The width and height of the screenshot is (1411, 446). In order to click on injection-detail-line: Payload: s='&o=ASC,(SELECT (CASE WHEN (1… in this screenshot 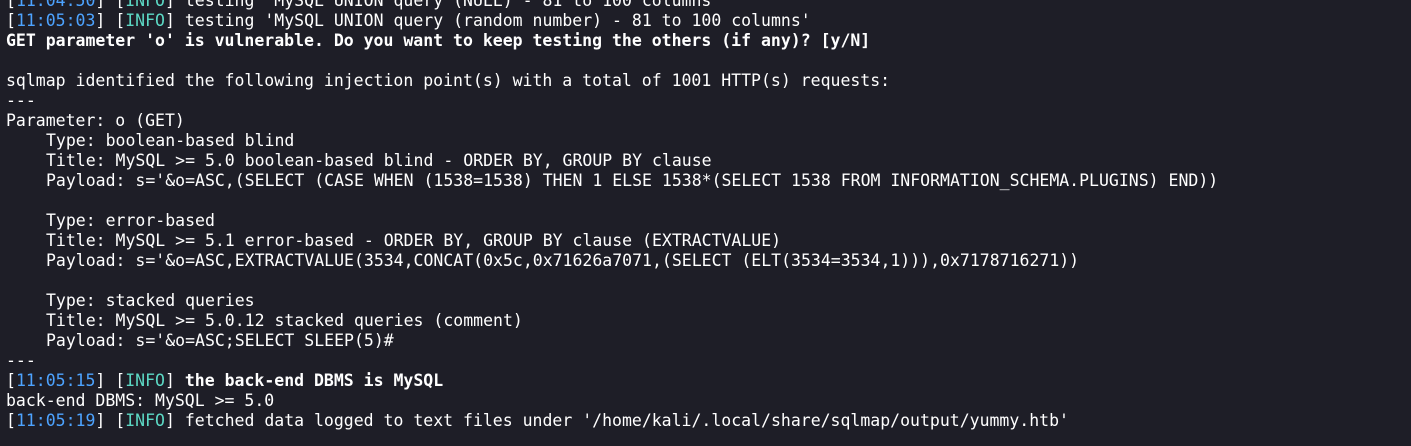, I will do `click(632, 180)`.